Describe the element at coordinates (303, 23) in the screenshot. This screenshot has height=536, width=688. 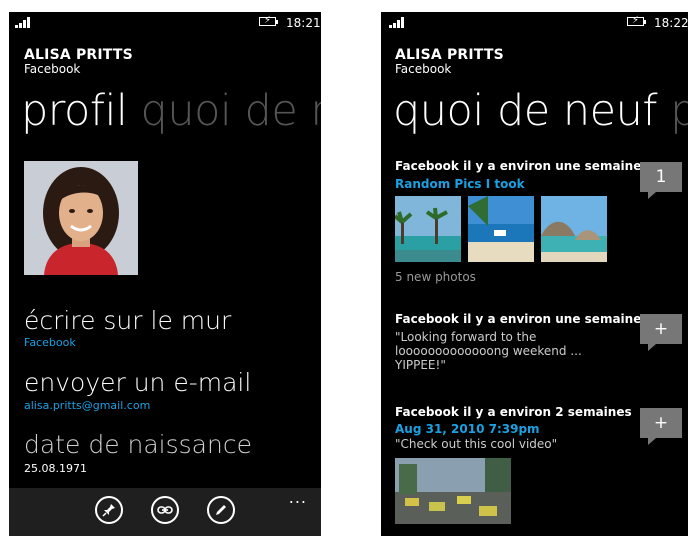
I see `clock: 18:21` at that location.